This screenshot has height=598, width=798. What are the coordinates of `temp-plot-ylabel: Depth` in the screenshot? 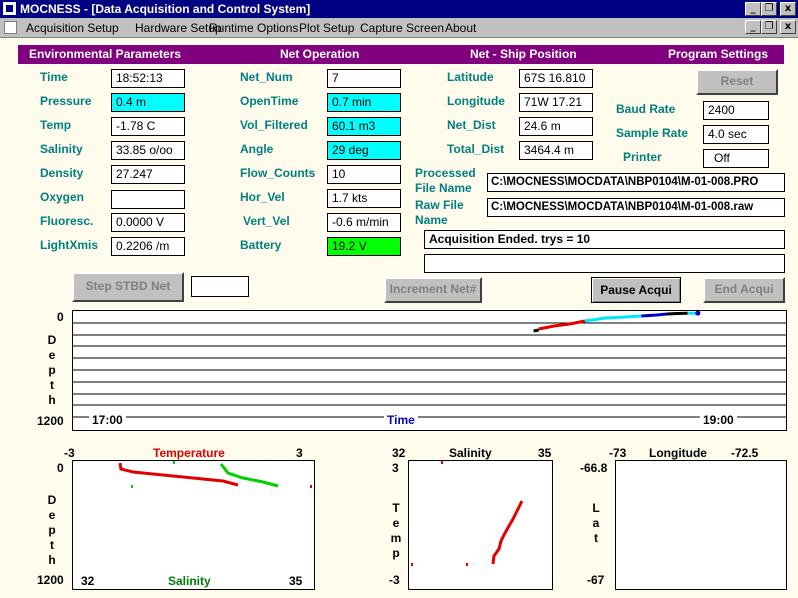 It's located at (52, 530).